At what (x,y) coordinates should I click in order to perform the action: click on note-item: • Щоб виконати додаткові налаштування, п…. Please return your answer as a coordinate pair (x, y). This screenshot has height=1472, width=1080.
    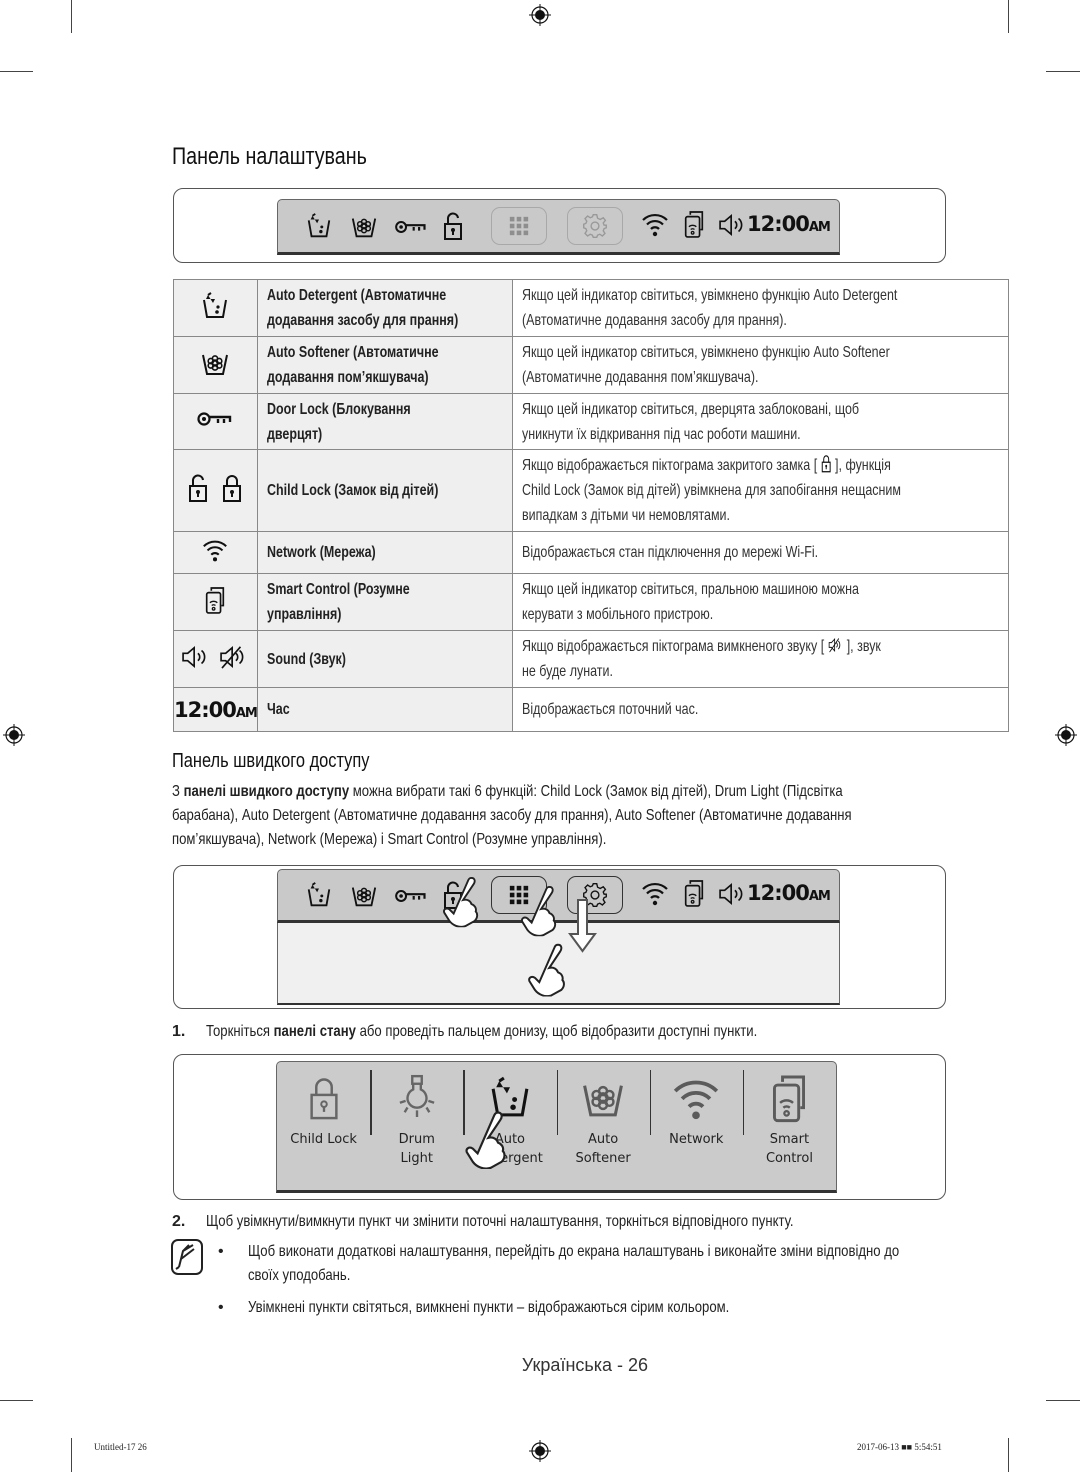
    Looking at the image, I should click on (559, 1263).